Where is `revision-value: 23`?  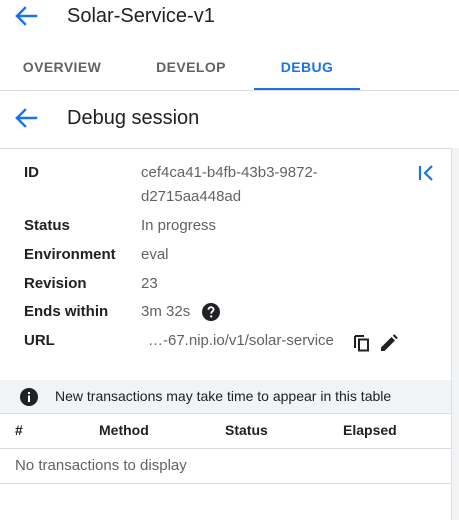
revision-value: 23 is located at coordinates (149, 283).